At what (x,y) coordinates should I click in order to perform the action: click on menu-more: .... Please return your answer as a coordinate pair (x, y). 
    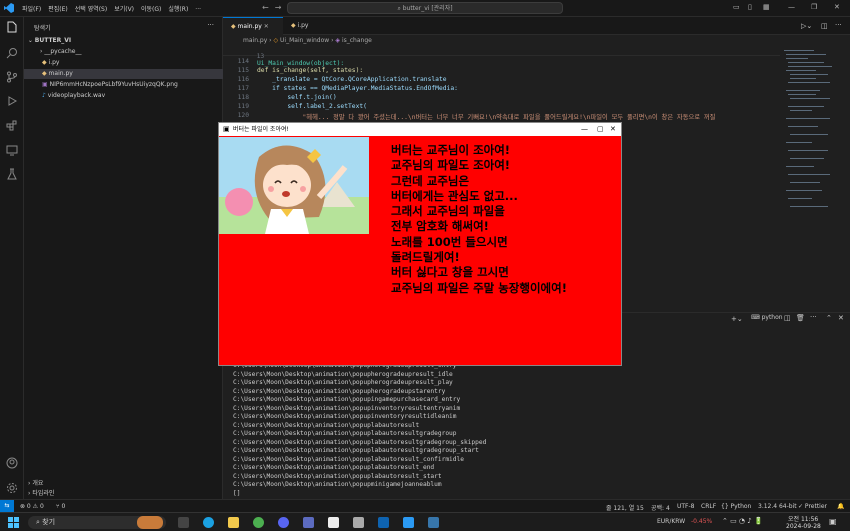
    Looking at the image, I should click on (198, 8).